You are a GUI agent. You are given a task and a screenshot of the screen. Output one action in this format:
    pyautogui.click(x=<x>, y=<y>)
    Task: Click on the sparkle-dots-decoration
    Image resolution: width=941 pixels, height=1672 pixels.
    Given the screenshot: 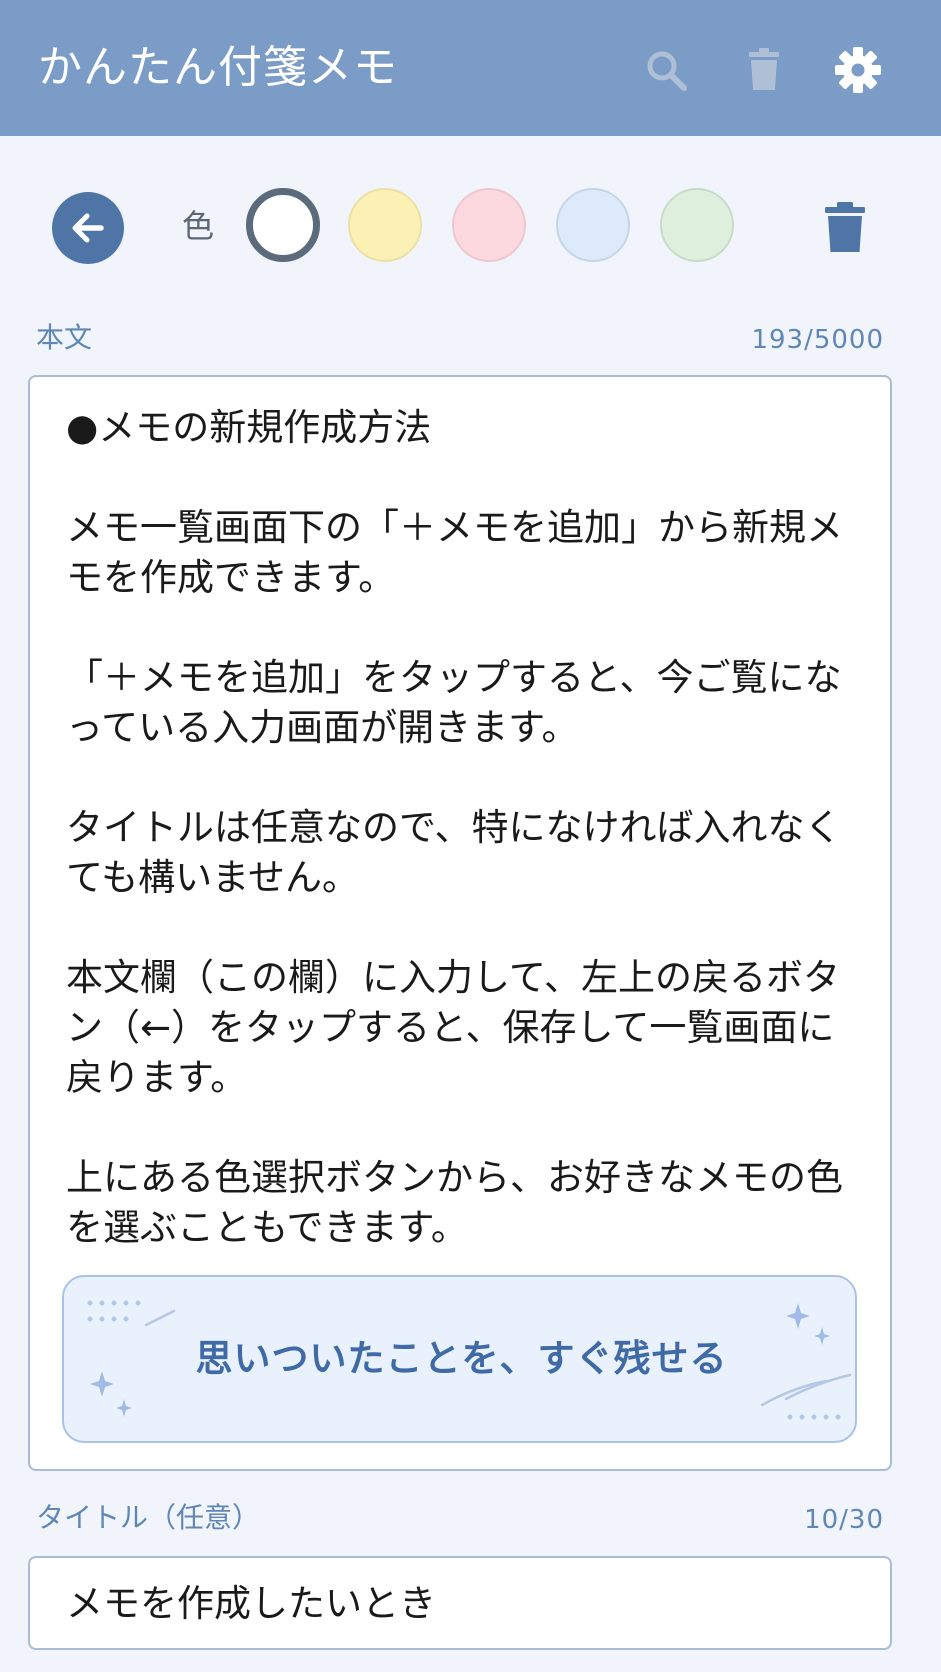 What is the action you would take?
    pyautogui.click(x=131, y=1313)
    